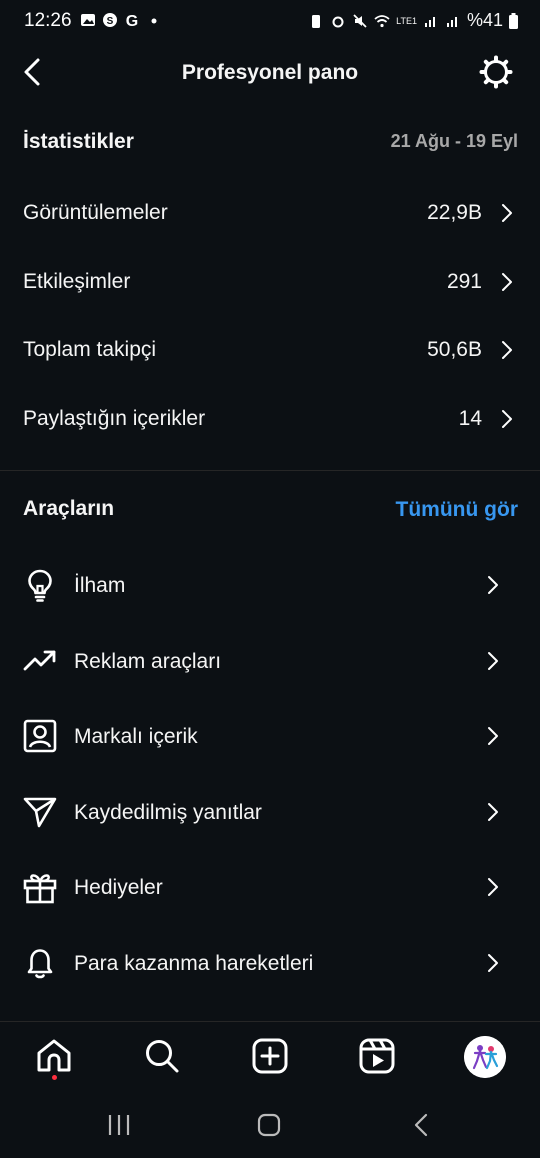  I want to click on date-range: 21 Ağu - 19 Eyl, so click(454, 141).